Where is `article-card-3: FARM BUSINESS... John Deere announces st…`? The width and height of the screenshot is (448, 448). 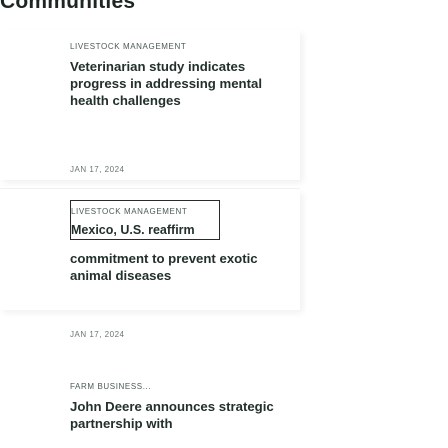
article-card-3: FARM BUSINESS... John Deere announces st… is located at coordinates (150, 409).